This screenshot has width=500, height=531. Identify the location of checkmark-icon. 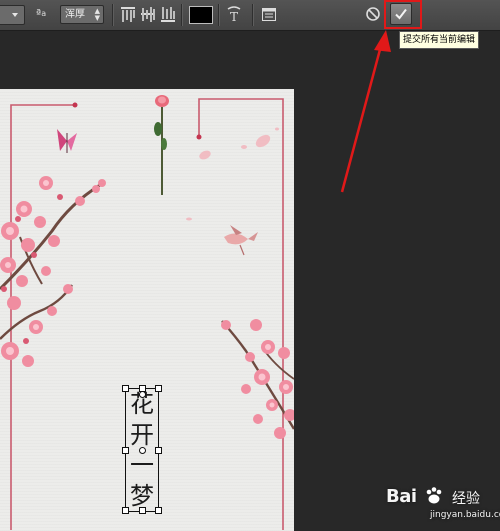
(401, 14).